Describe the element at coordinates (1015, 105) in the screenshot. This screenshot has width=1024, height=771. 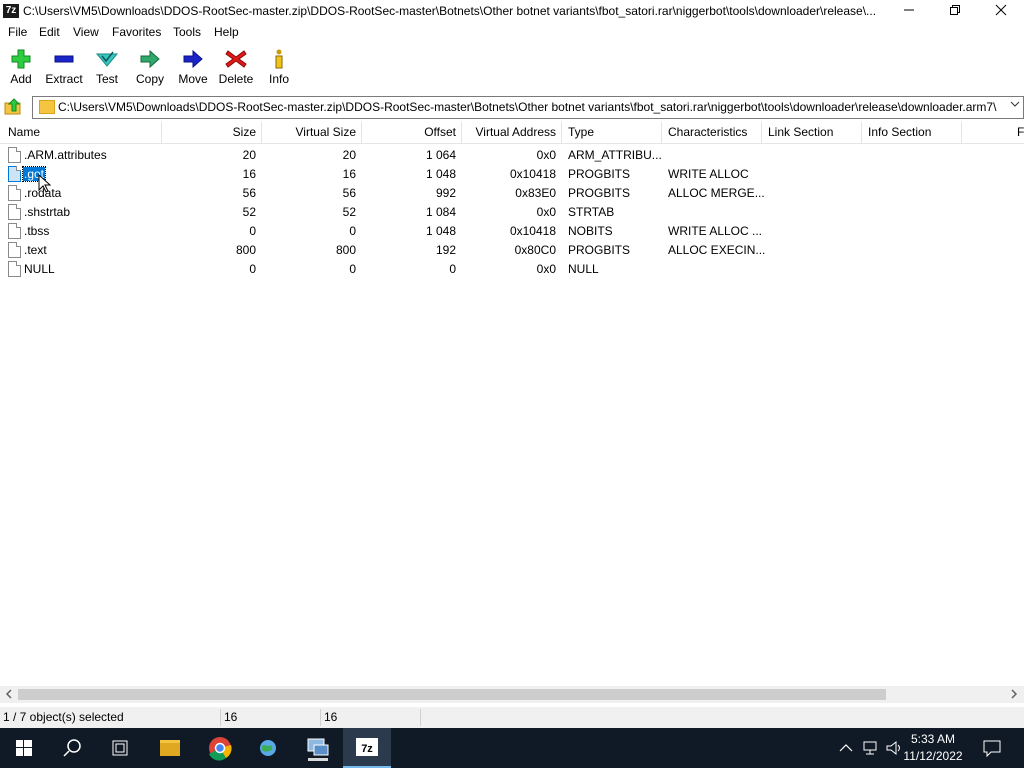
I see `chevron-down-icon` at that location.